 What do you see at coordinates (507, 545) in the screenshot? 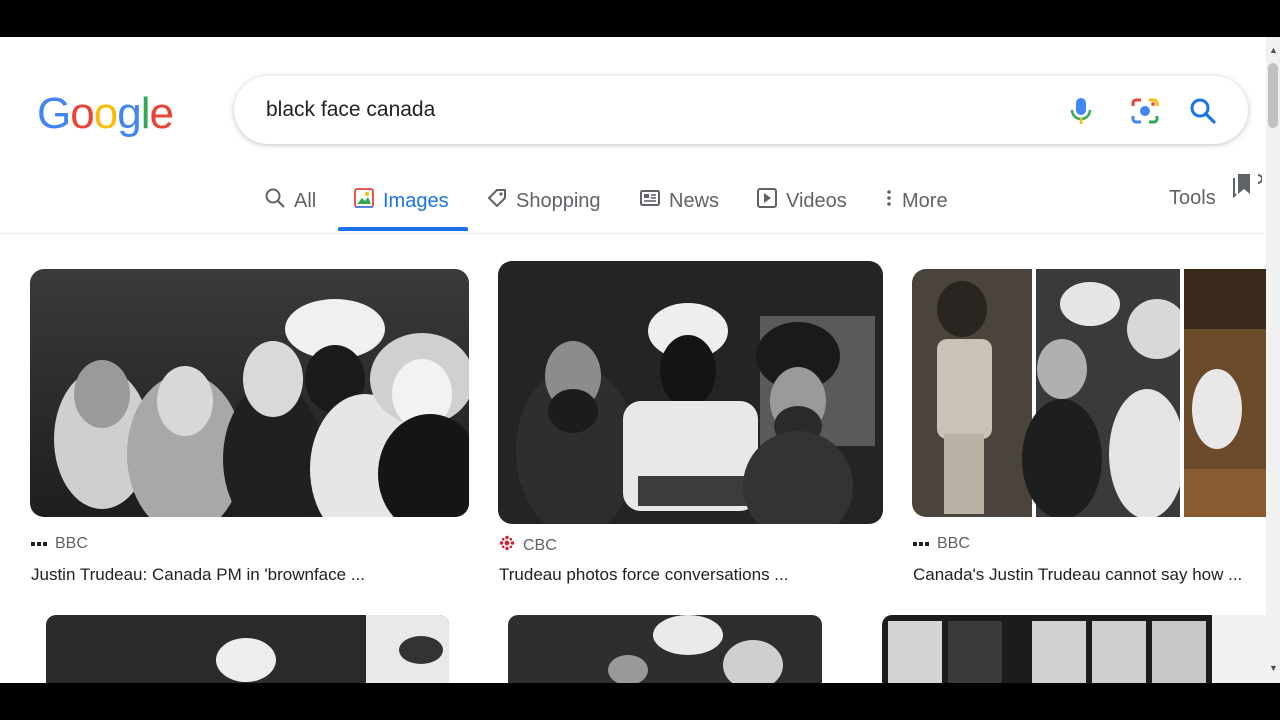
I see `cbc-logo-icon` at bounding box center [507, 545].